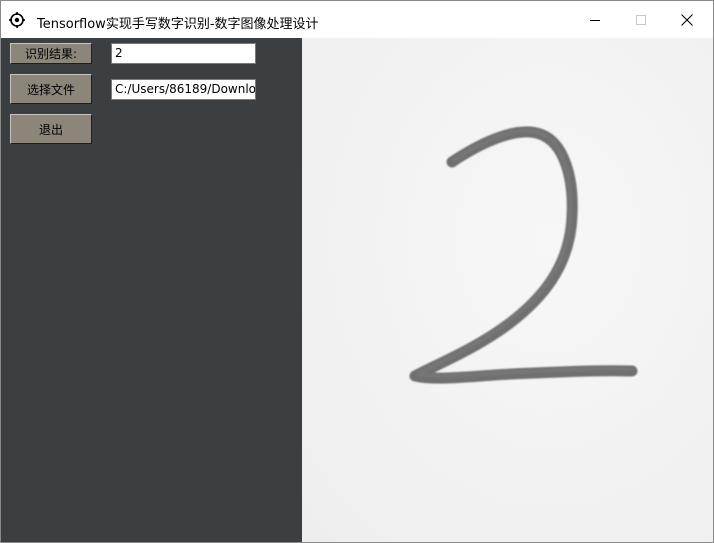 The image size is (714, 543). Describe the element at coordinates (51, 53) in the screenshot. I see `result-label: 识别结果:` at that location.